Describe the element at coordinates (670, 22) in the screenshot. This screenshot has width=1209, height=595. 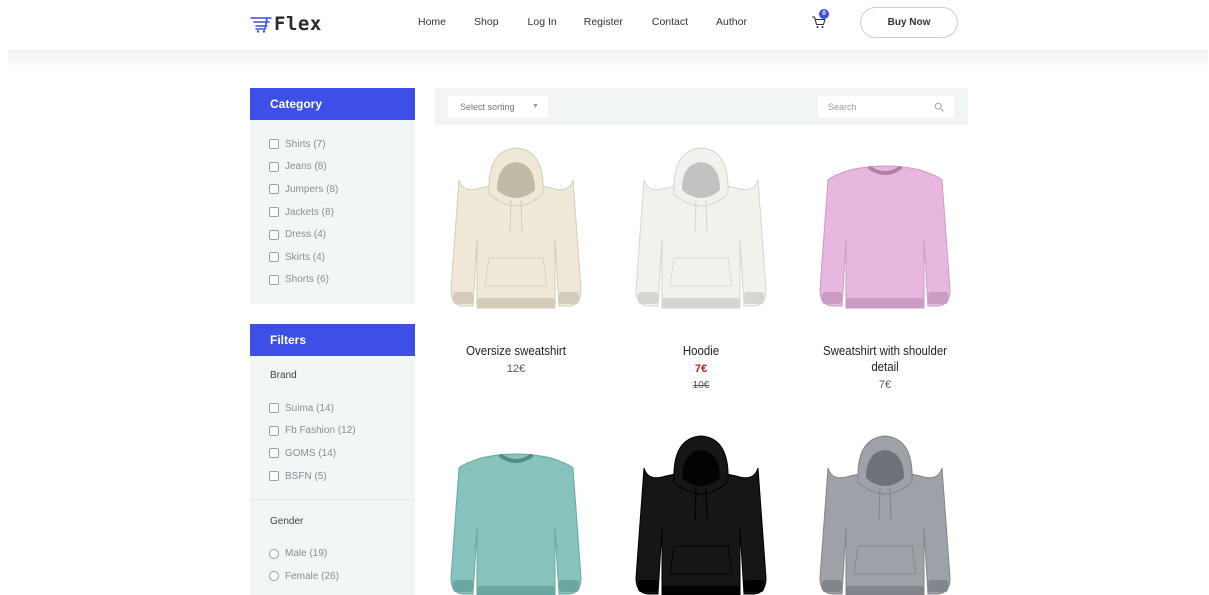
I see `nav-contact: Contact` at that location.